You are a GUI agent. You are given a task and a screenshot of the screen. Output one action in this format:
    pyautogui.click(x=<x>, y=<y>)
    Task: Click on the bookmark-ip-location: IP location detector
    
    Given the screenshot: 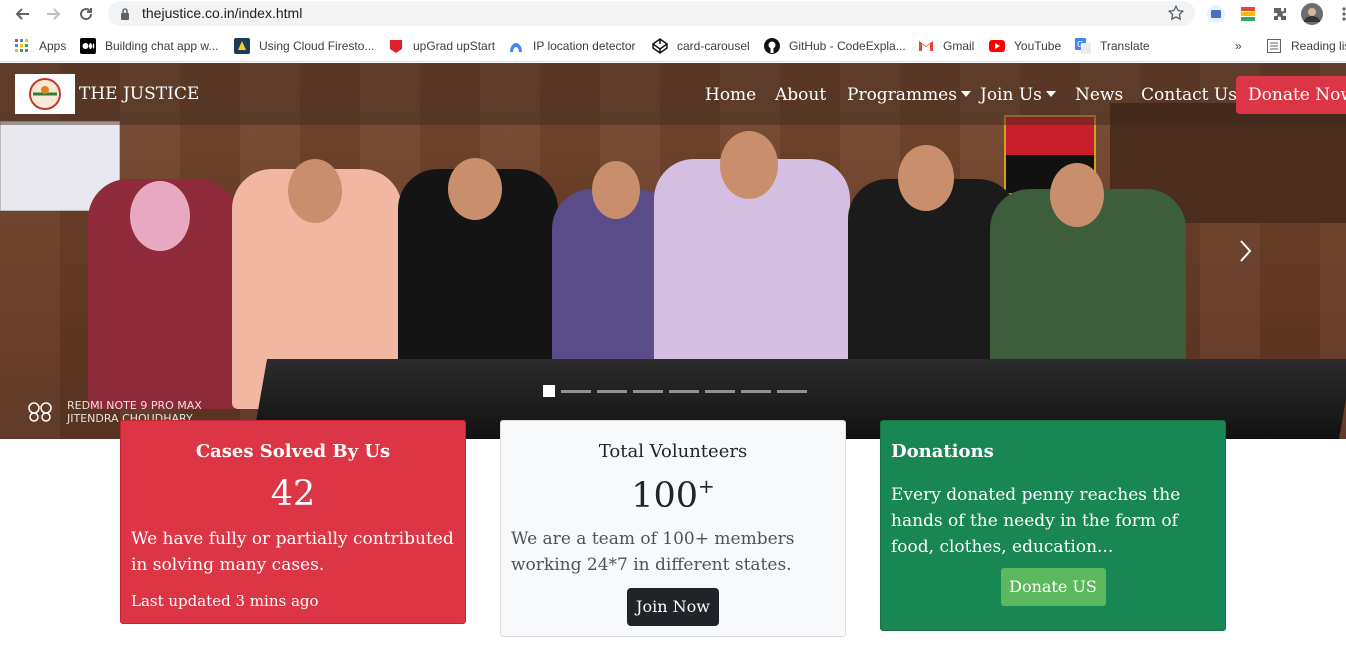 What is the action you would take?
    pyautogui.click(x=572, y=46)
    